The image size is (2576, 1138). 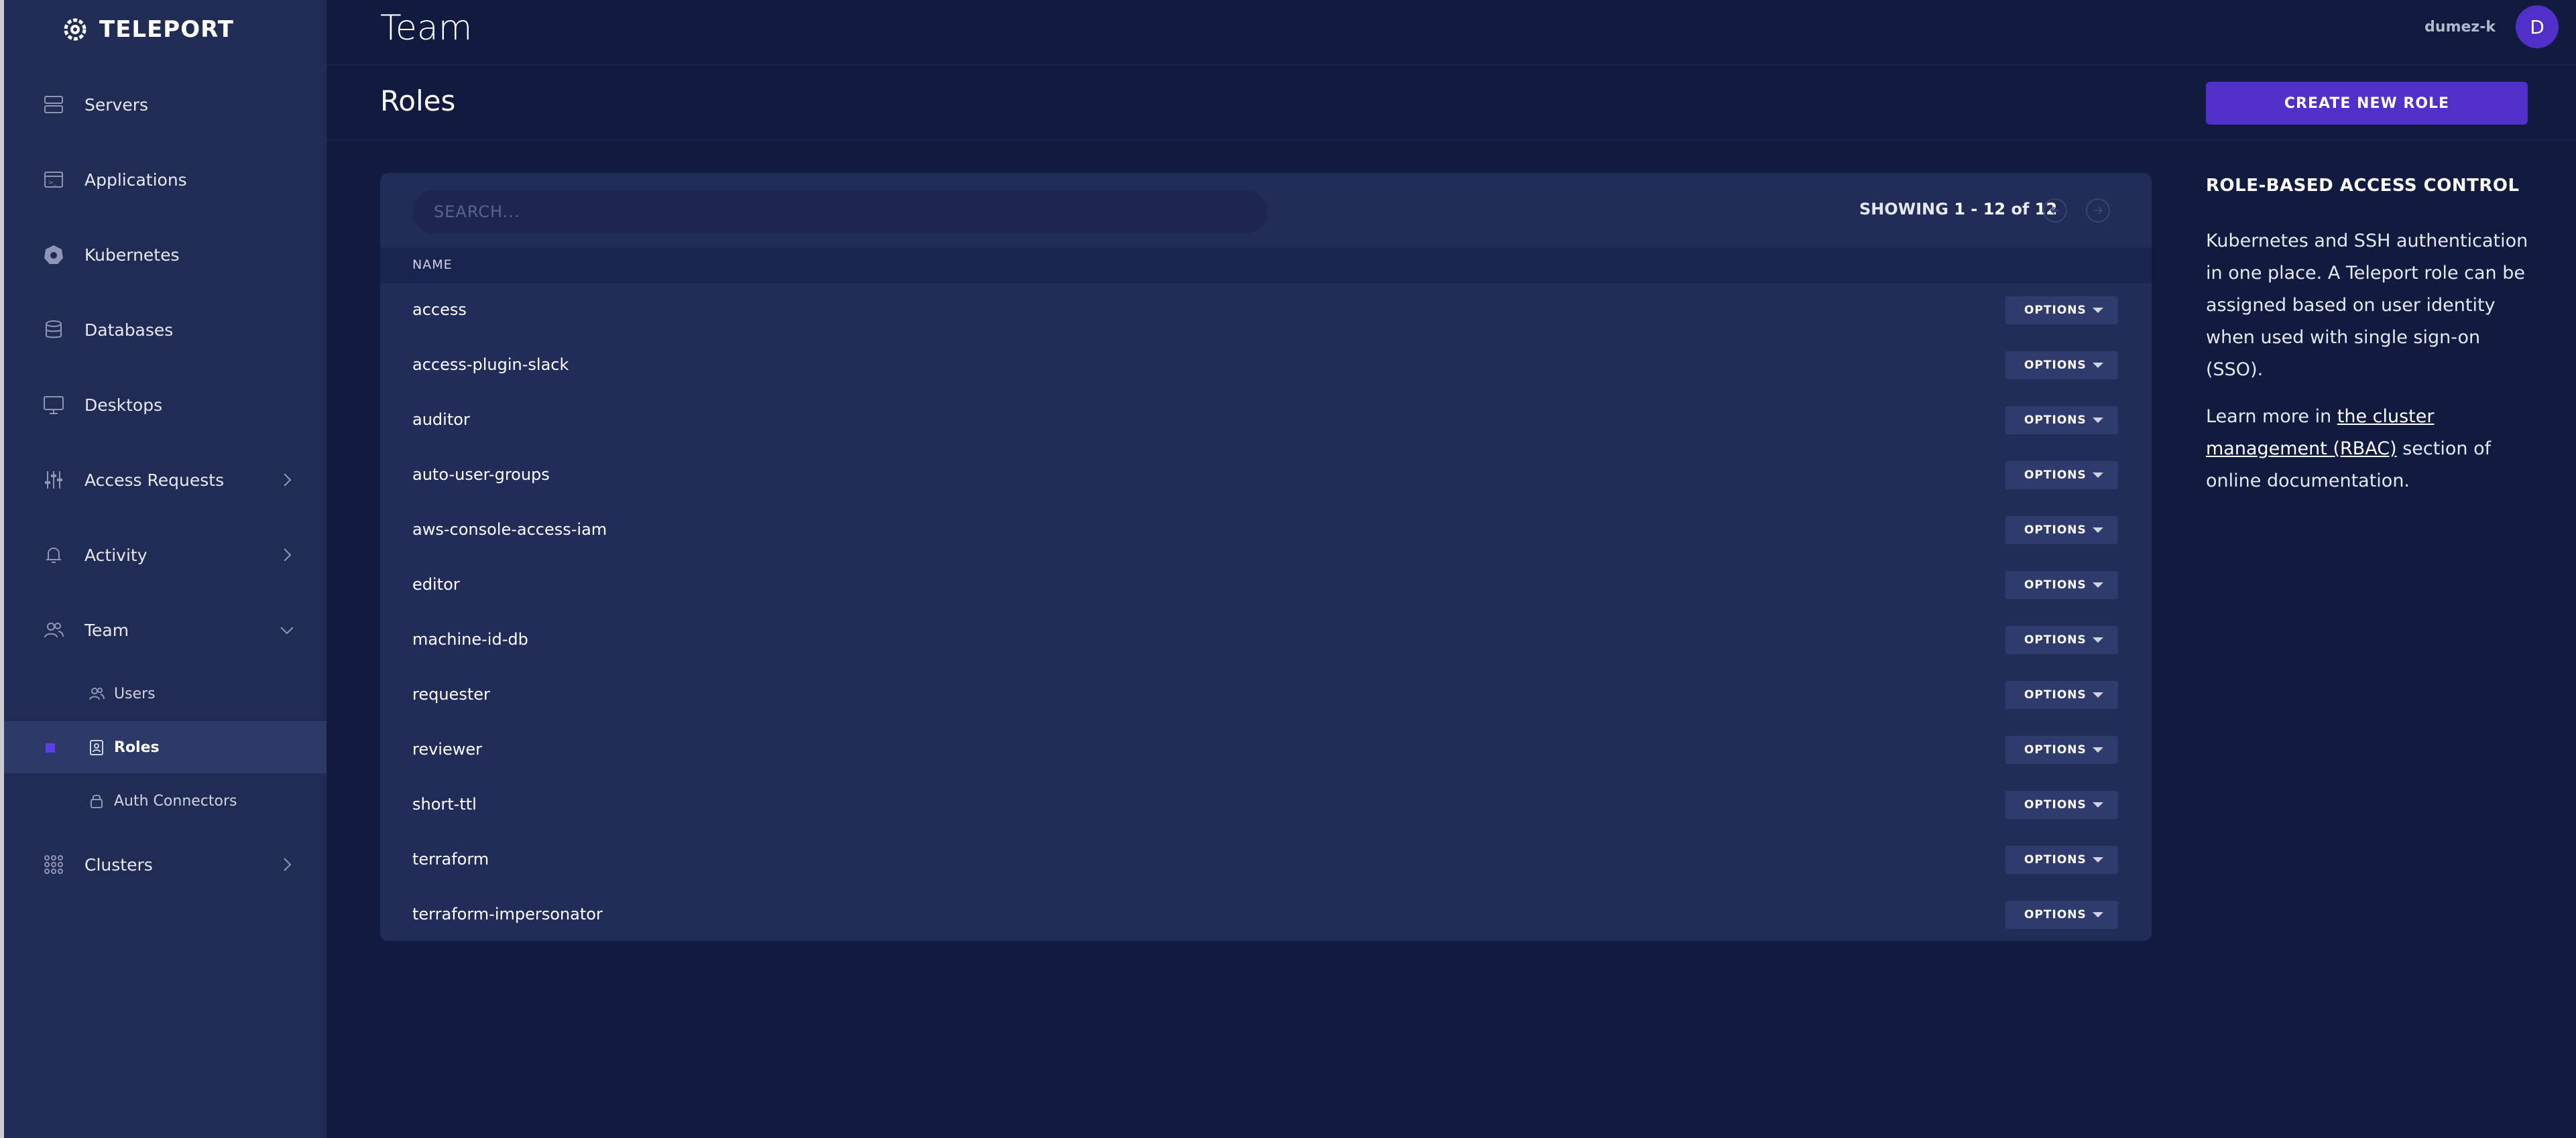 I want to click on sidebar-item-databases: Databases, so click(x=165, y=330).